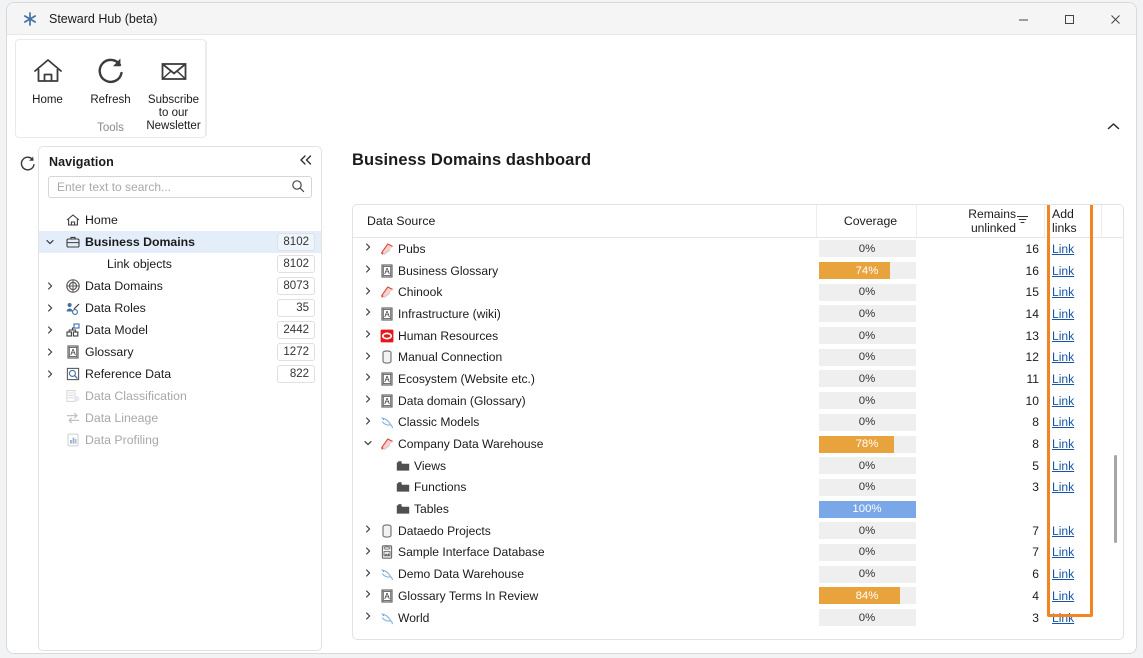  What do you see at coordinates (867, 221) in the screenshot?
I see `column-header-coverage: Coverage` at bounding box center [867, 221].